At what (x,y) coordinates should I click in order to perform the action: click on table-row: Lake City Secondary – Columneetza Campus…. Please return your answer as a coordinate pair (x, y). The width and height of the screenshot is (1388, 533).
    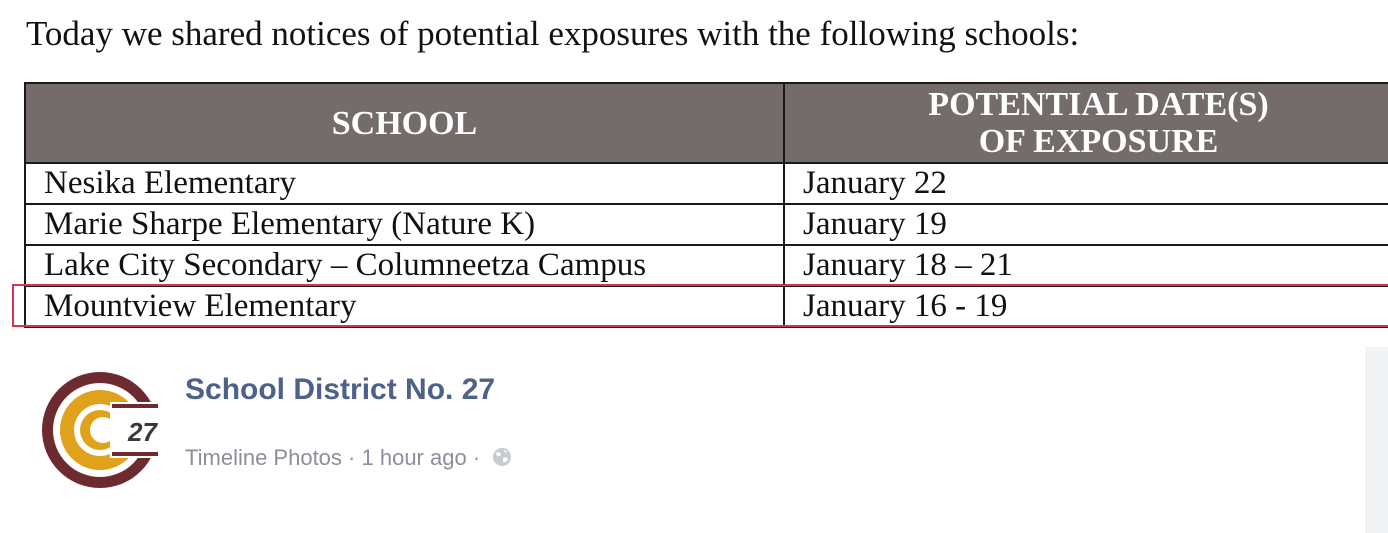
    Looking at the image, I should click on (706, 265).